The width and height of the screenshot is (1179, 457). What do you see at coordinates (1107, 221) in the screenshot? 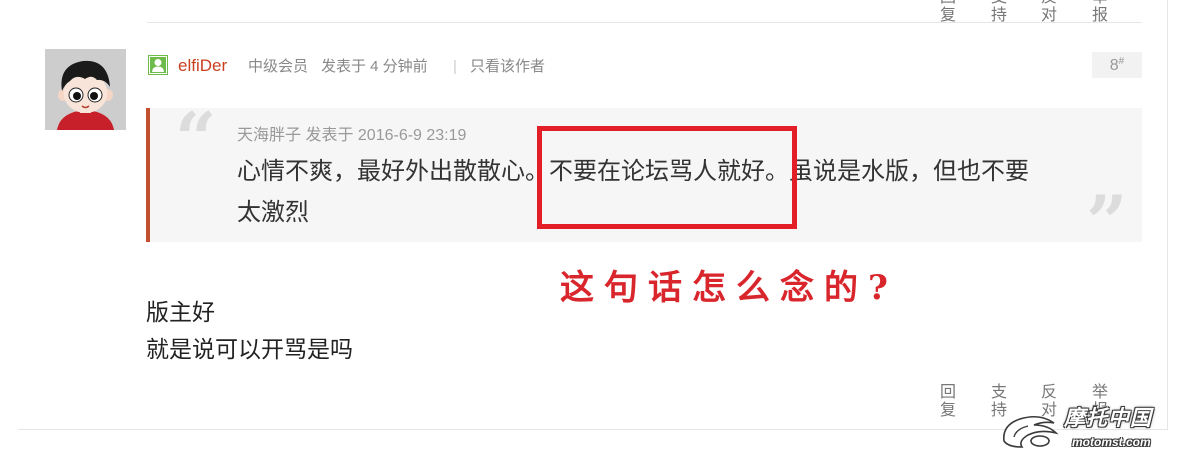
I see `close-quote-icon: ”` at bounding box center [1107, 221].